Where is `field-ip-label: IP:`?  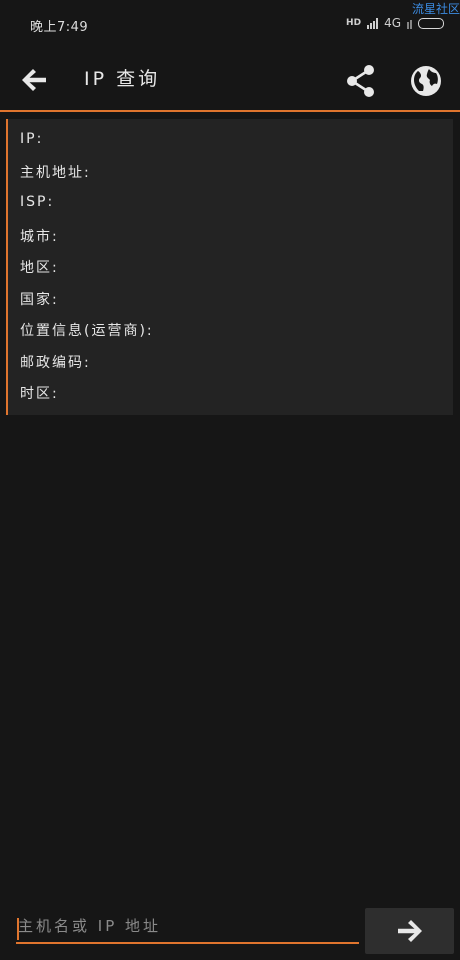 field-ip-label: IP: is located at coordinates (32, 139).